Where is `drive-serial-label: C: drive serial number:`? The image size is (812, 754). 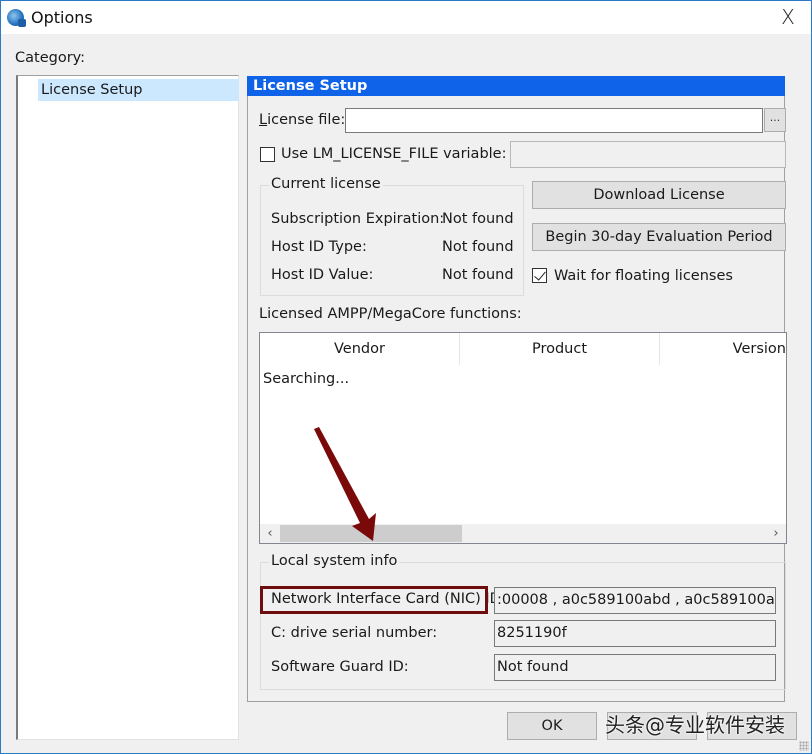
drive-serial-label: C: drive serial number: is located at coordinates (354, 633).